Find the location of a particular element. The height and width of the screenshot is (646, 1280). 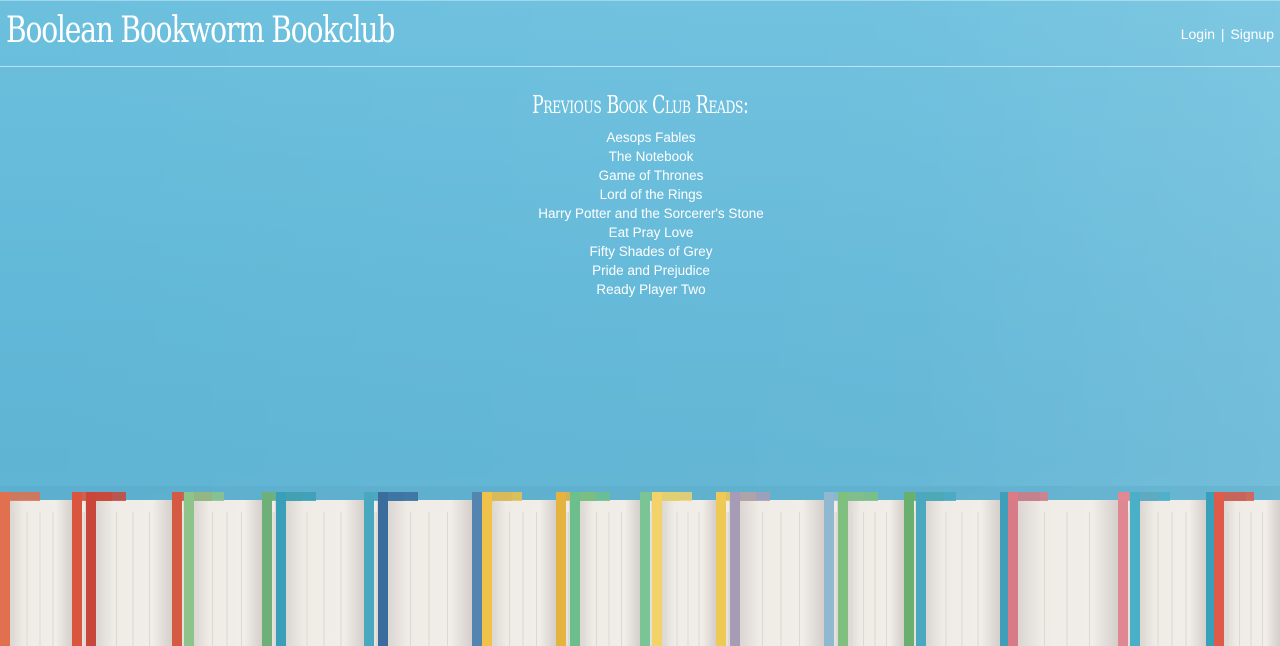

previous-reads-heading: Previous Book Club Reads: is located at coordinates (640, 105).